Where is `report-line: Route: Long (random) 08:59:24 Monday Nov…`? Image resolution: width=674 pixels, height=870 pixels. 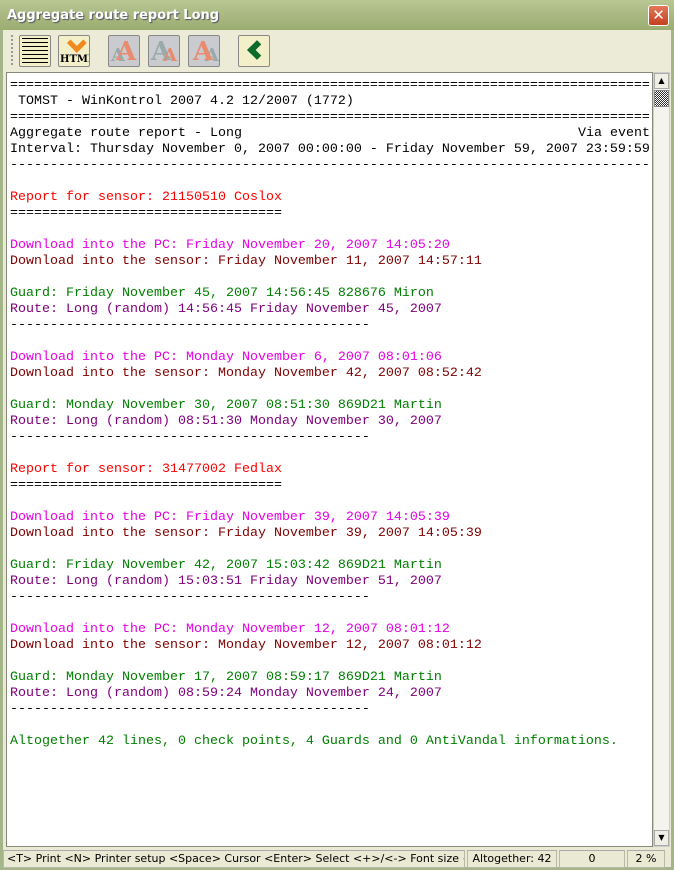
report-line: Route: Long (random) 08:59:24 Monday Nov… is located at coordinates (330, 694).